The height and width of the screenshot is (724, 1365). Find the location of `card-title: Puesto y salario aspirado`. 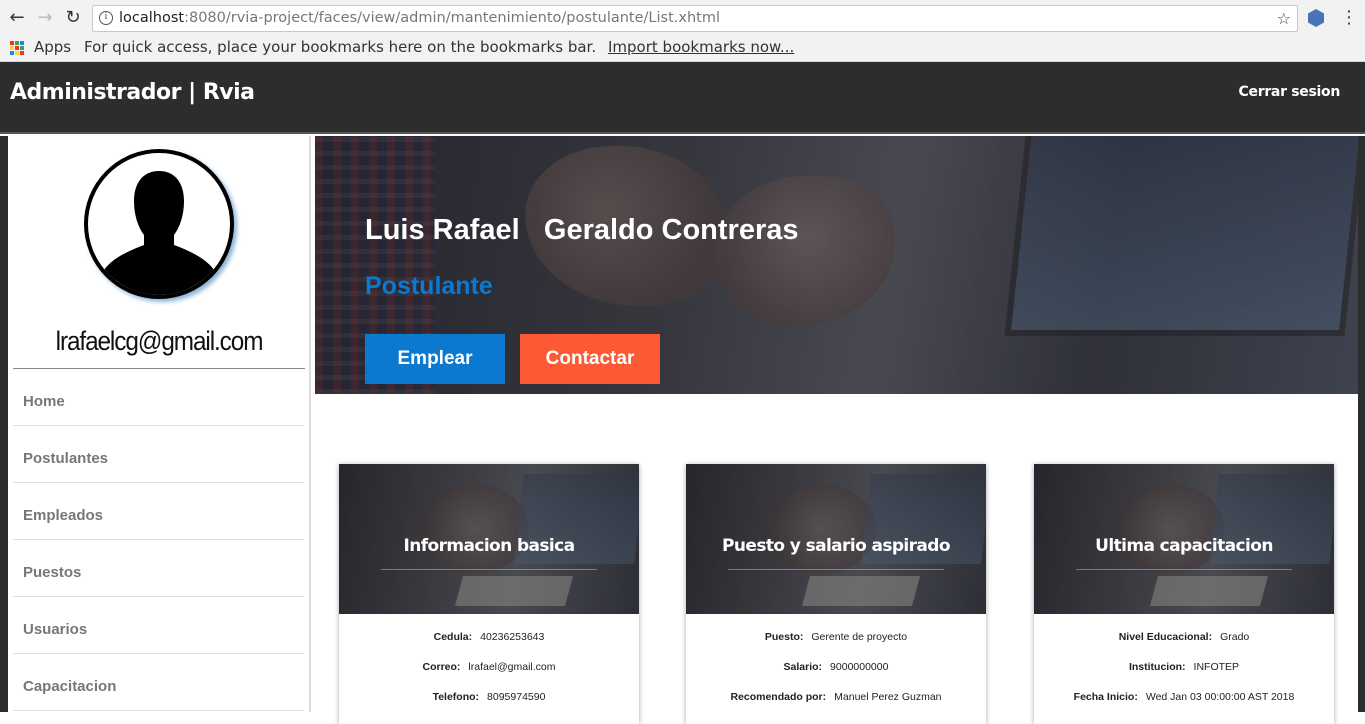

card-title: Puesto y salario aspirado is located at coordinates (836, 546).